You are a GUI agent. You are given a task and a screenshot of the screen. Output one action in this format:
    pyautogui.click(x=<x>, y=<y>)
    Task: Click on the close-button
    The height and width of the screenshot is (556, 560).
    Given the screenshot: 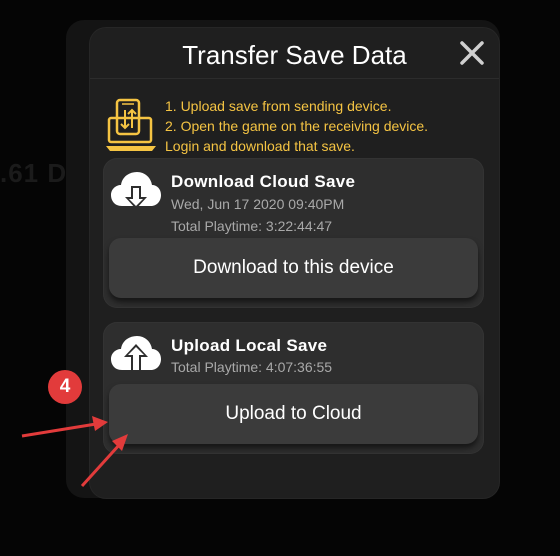 What is the action you would take?
    pyautogui.click(x=472, y=53)
    